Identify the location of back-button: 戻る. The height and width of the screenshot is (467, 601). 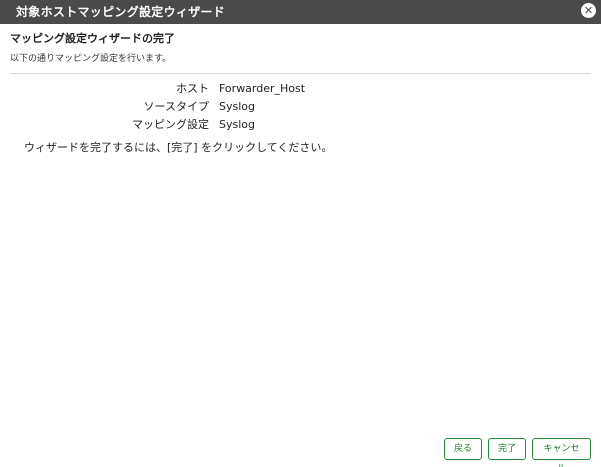
(463, 449).